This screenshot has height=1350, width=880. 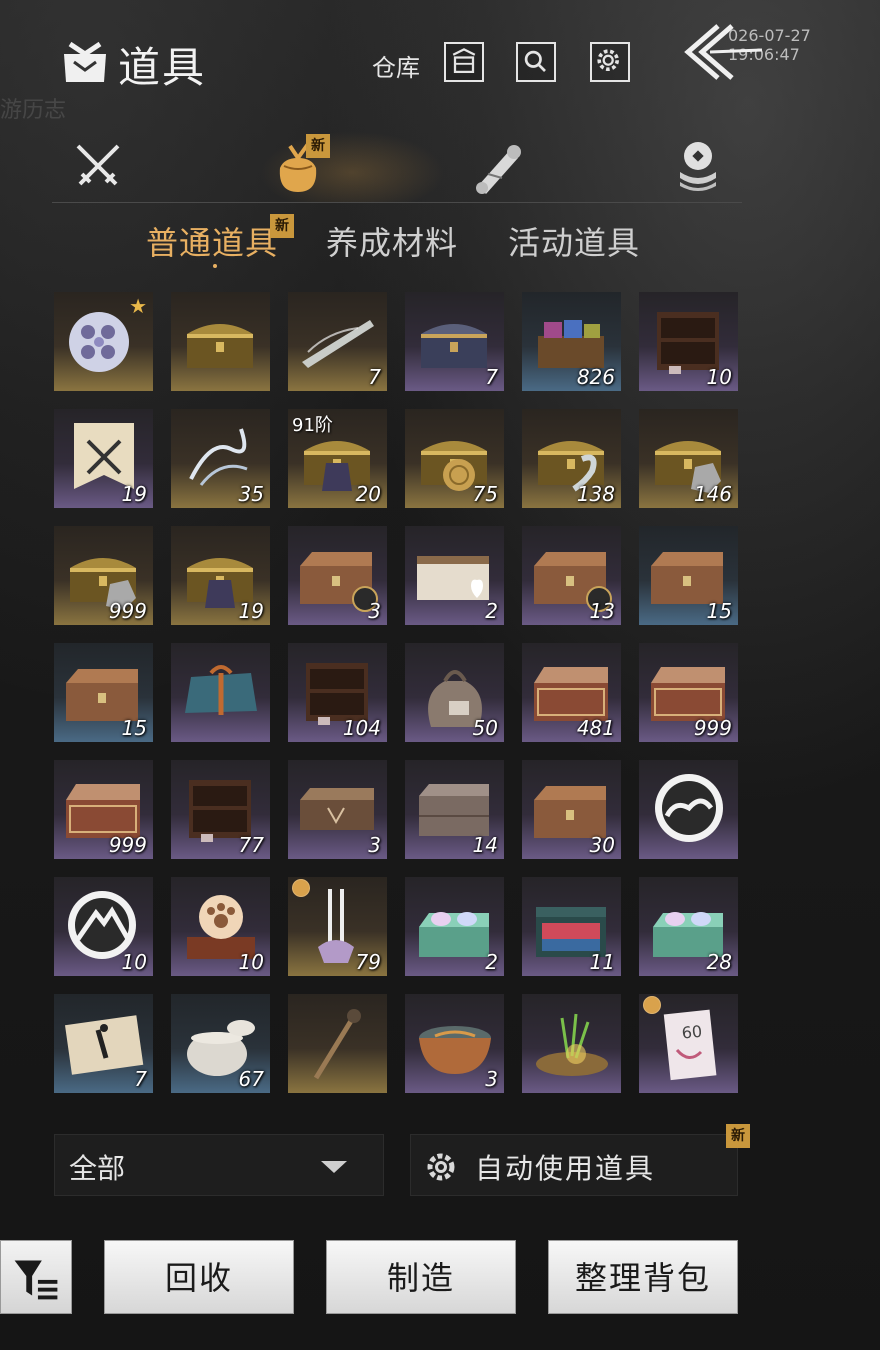 I want to click on item-count: 826, so click(x=595, y=377).